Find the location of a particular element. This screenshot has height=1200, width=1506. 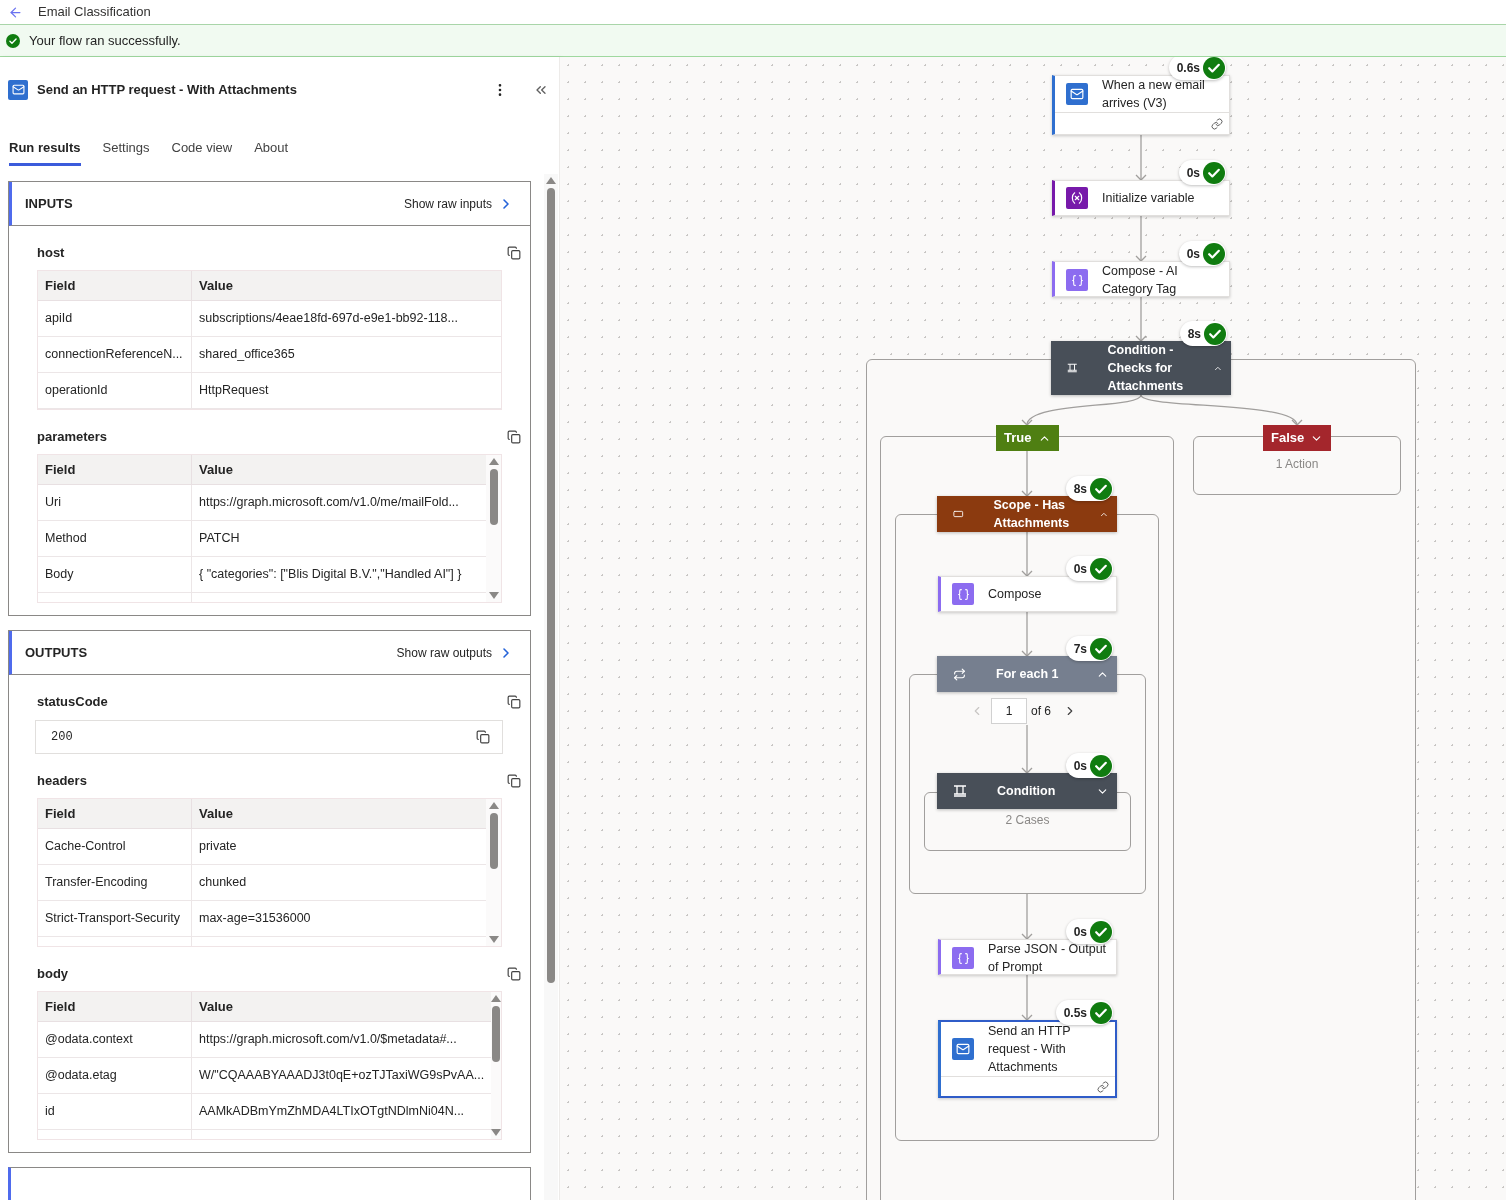

node-title: Condition is located at coordinates (1027, 791).